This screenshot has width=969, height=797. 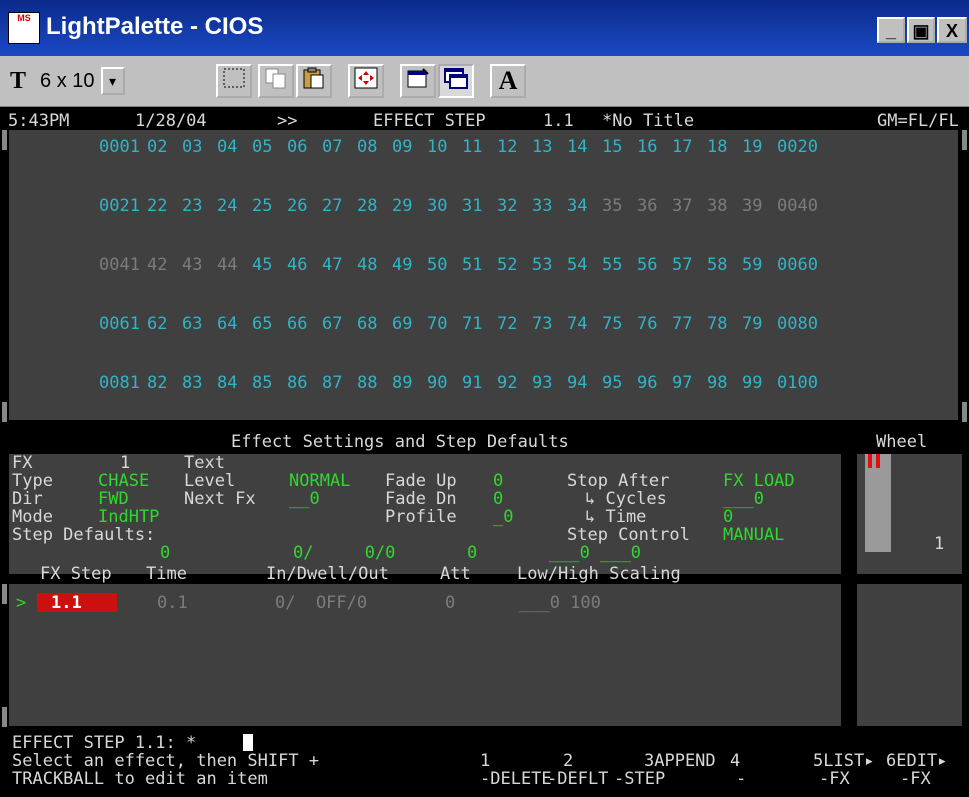 What do you see at coordinates (498, 499) in the screenshot?
I see `fade-dn-value: 0` at bounding box center [498, 499].